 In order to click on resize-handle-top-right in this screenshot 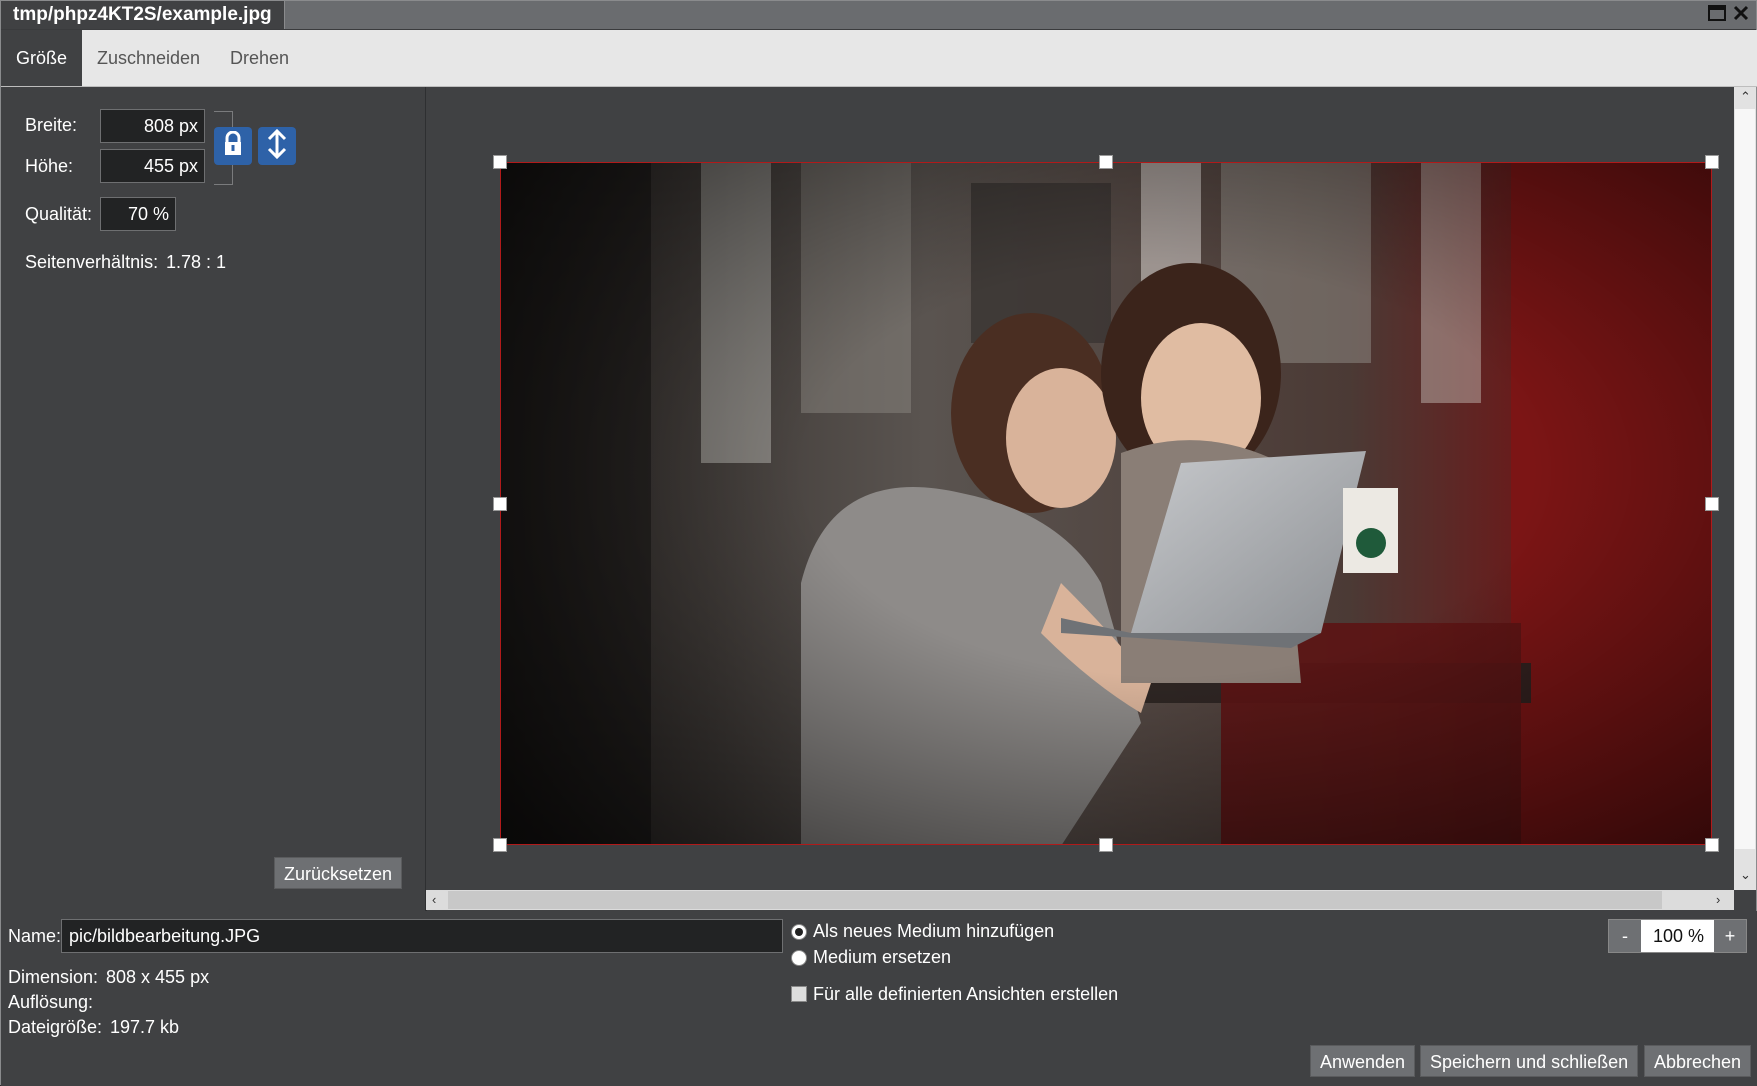, I will do `click(1712, 162)`.